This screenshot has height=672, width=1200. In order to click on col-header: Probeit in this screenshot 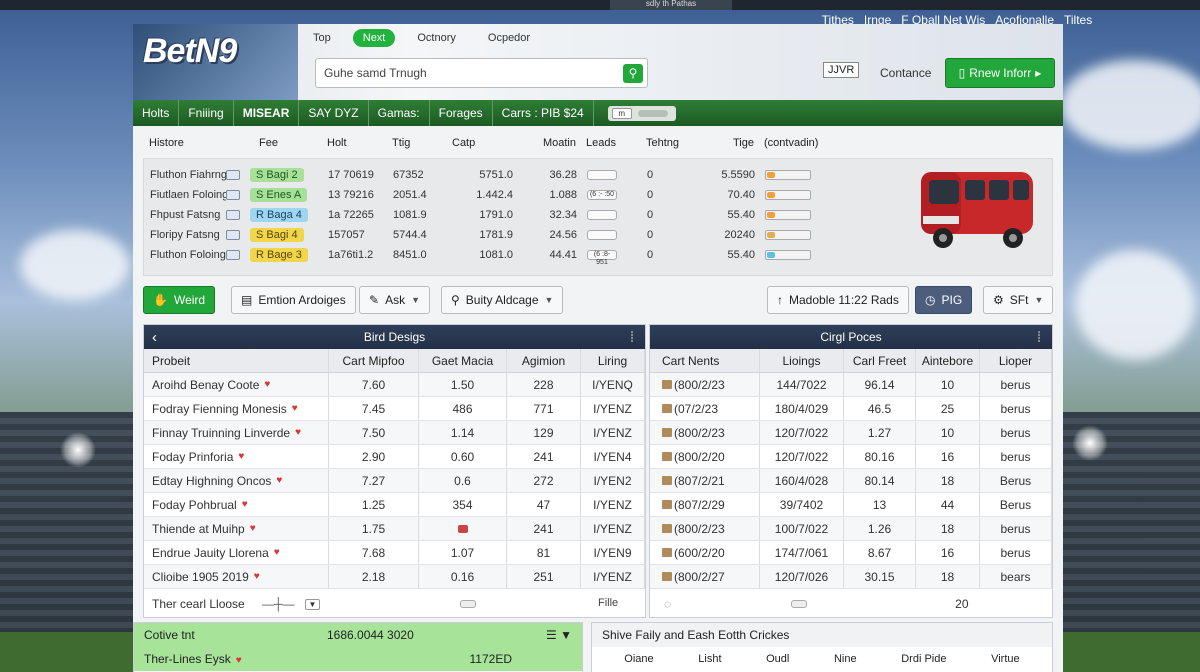, I will do `click(236, 360)`.